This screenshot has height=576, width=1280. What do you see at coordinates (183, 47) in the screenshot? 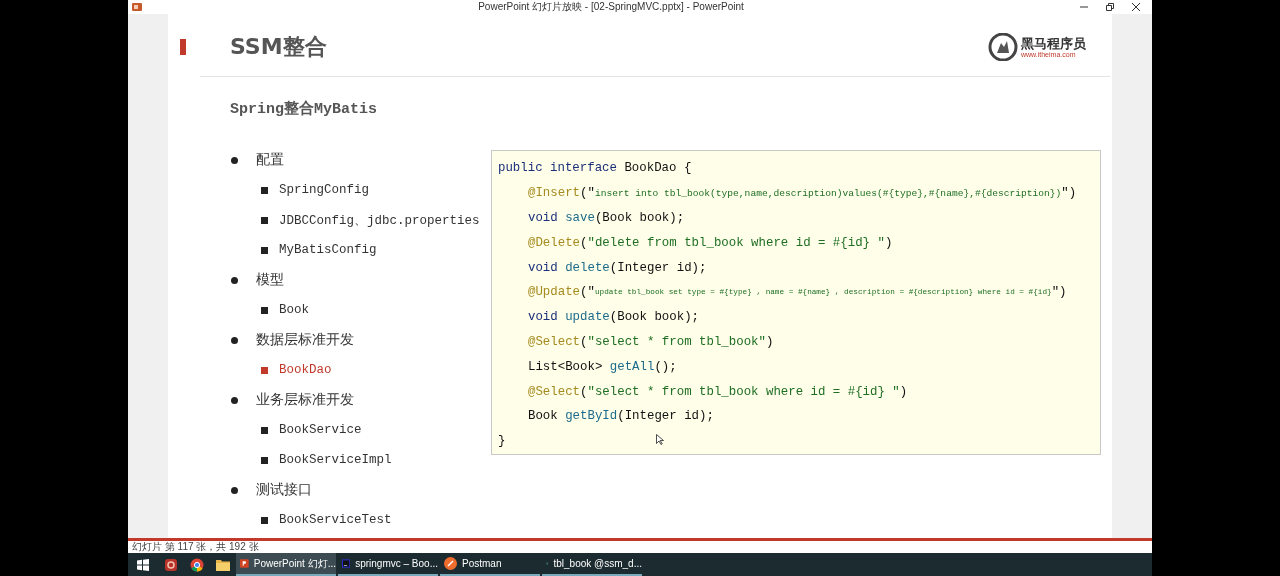
I see `accent-bar` at bounding box center [183, 47].